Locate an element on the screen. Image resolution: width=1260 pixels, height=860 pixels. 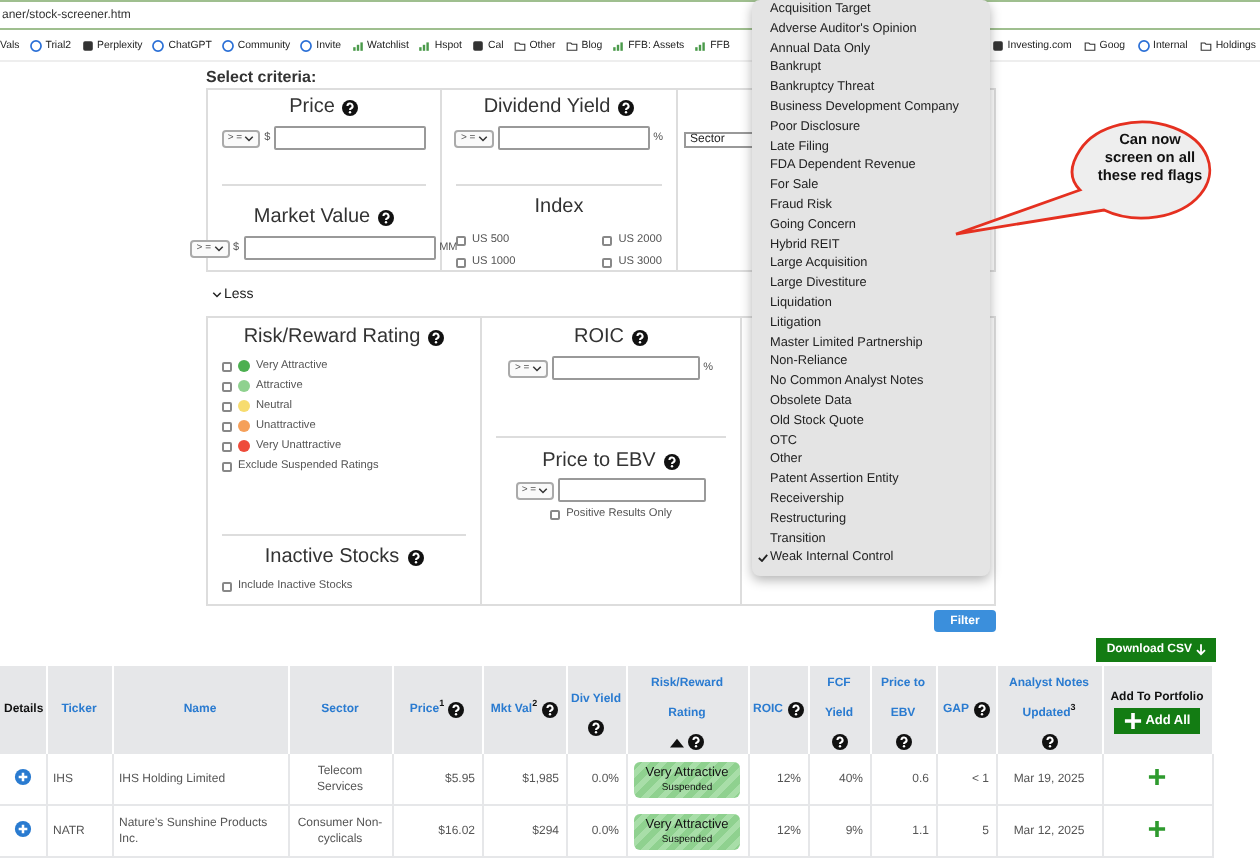
sort-ascending-icon is located at coordinates (677, 742).